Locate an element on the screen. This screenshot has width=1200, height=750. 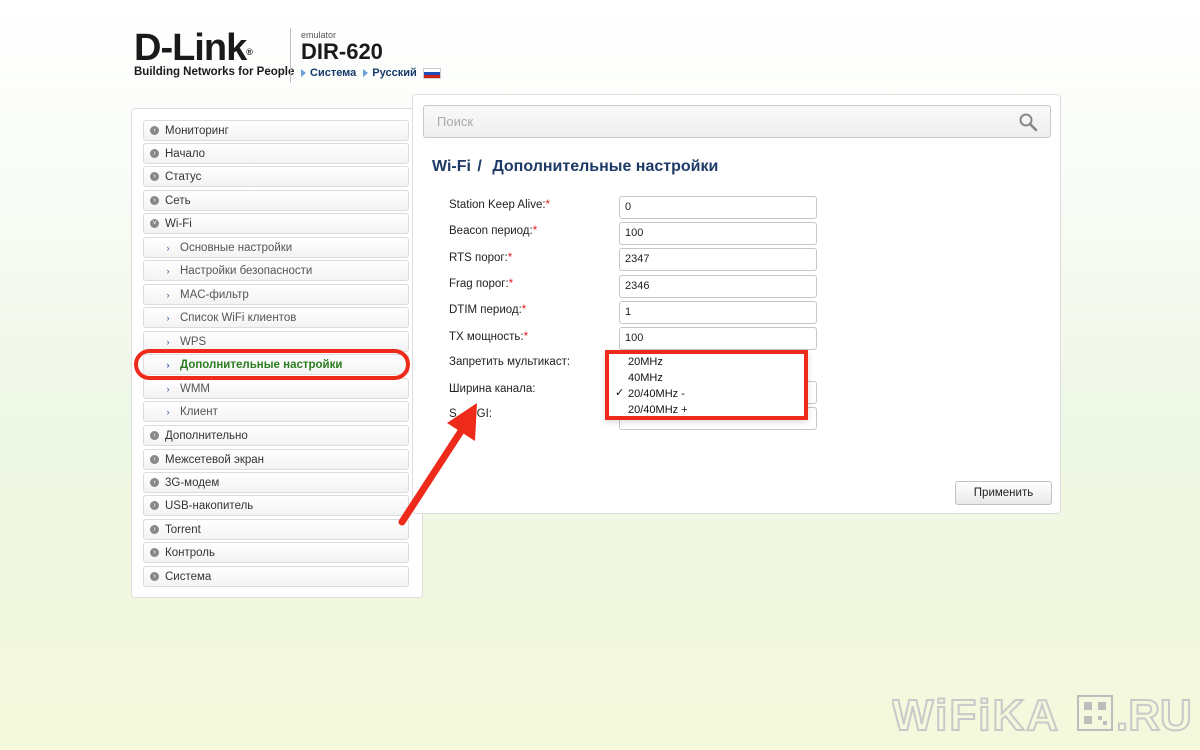
search-input is located at coordinates (714, 121).